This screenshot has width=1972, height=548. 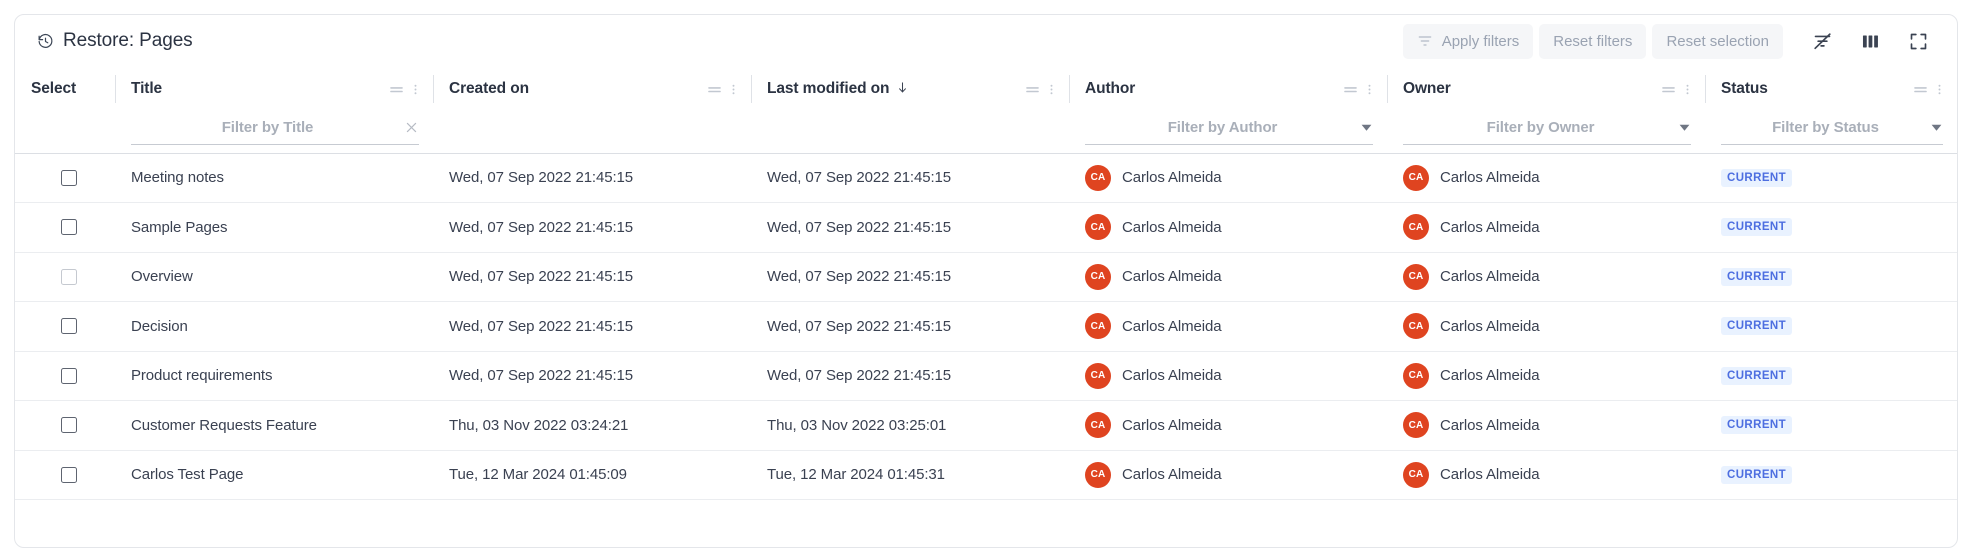 What do you see at coordinates (1540, 127) in the screenshot?
I see `owner-filter-select: Filter by Owner` at bounding box center [1540, 127].